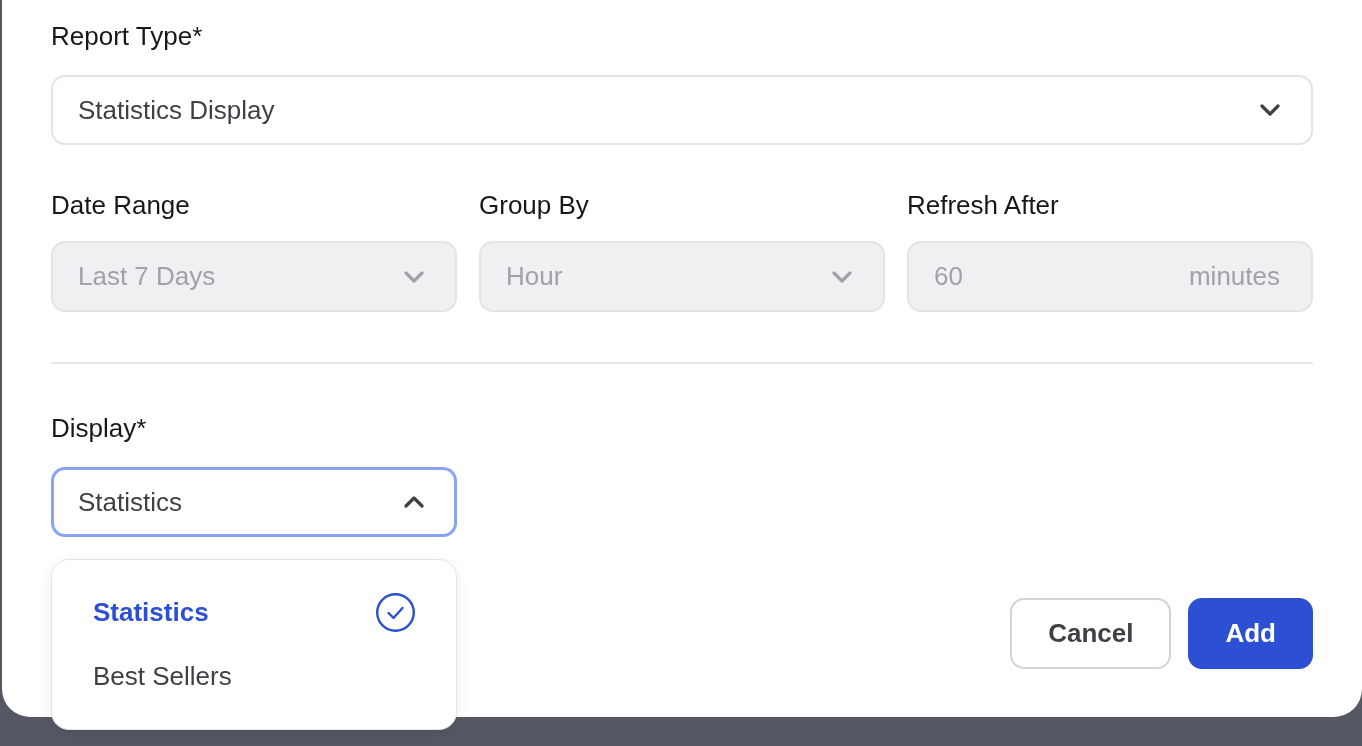  I want to click on field-label: Group By, so click(534, 205).